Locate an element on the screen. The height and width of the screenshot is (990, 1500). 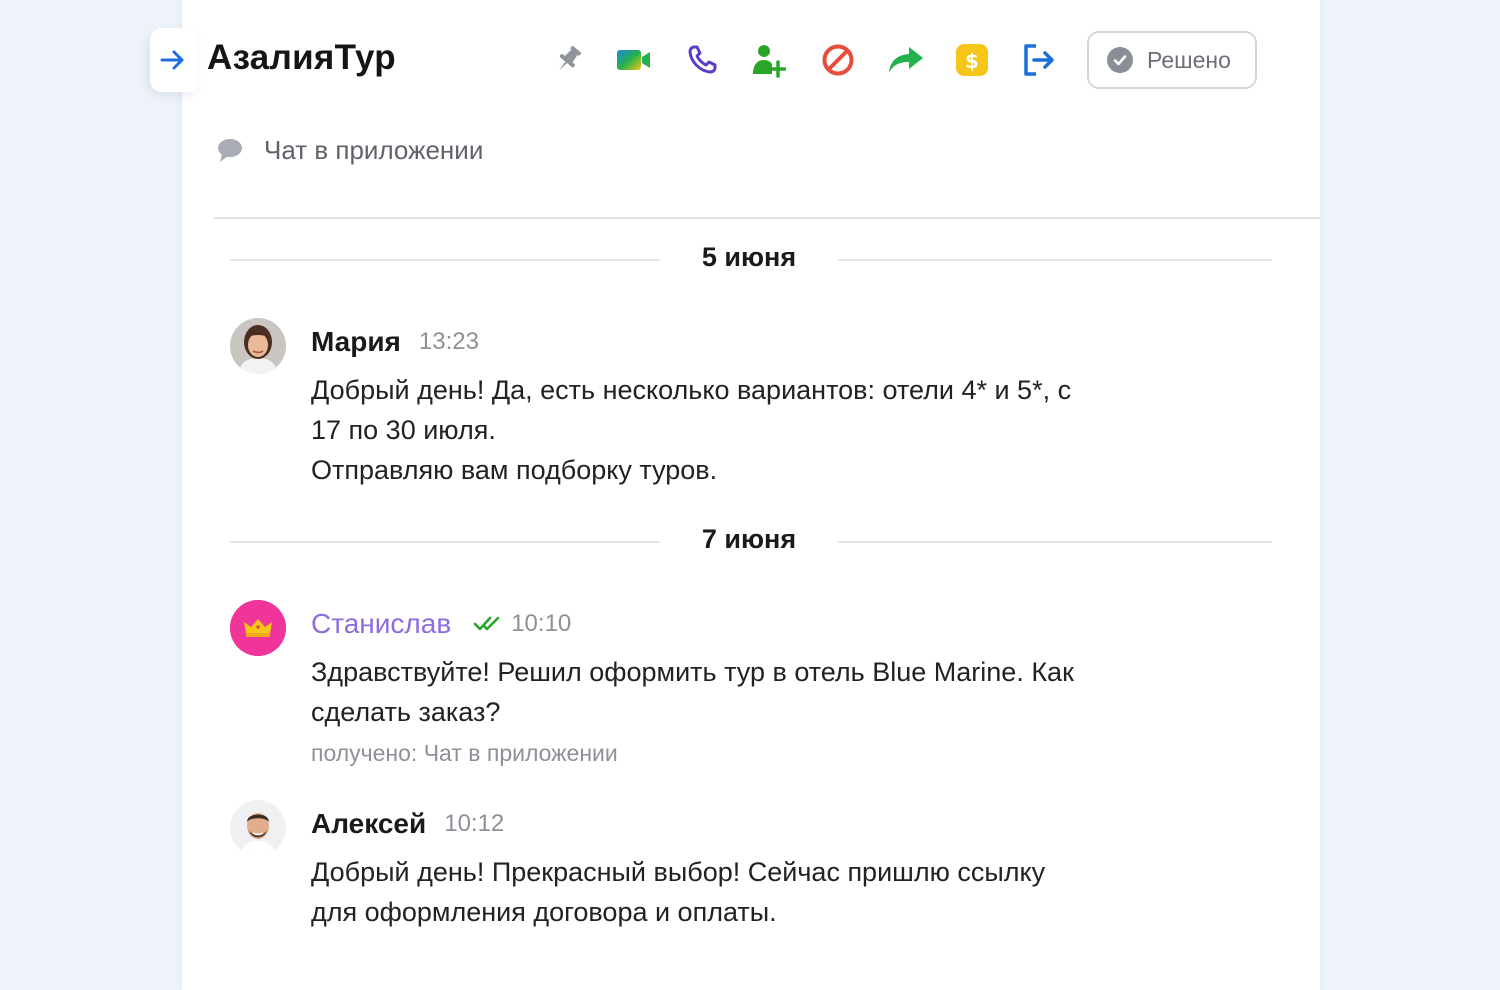
exit-icon is located at coordinates (1039, 60).